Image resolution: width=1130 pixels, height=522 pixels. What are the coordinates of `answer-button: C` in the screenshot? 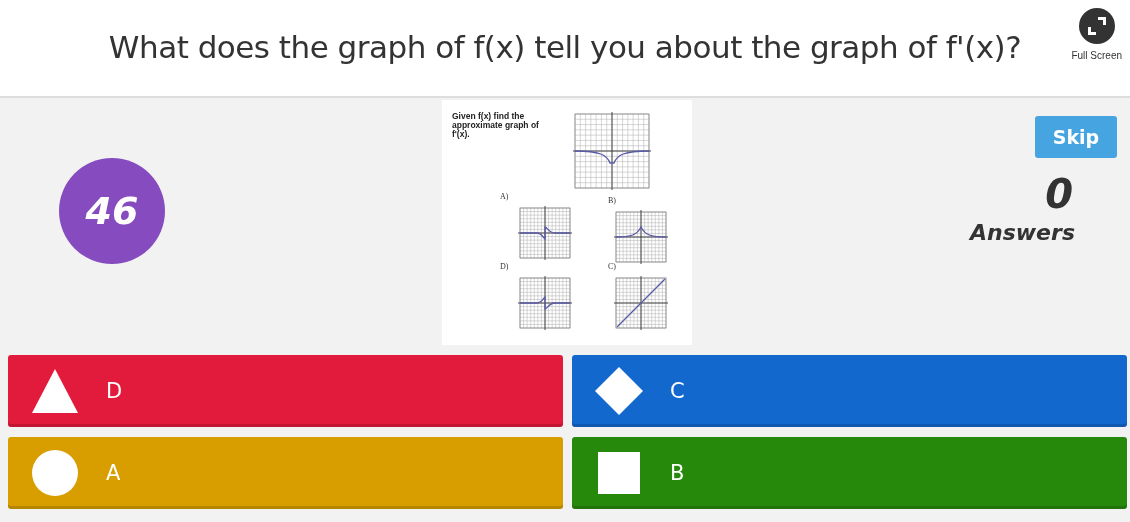 It's located at (849, 391).